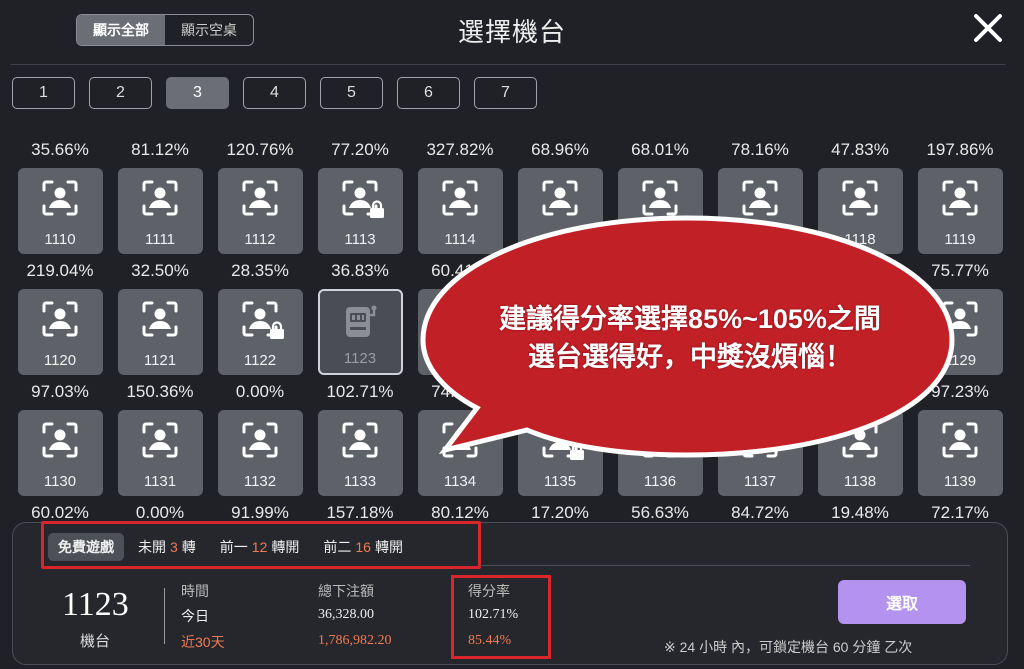  I want to click on machine-tile-1112: 1112, so click(260, 210).